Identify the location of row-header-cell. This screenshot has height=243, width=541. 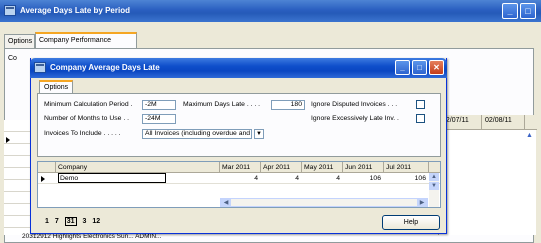
(47, 167).